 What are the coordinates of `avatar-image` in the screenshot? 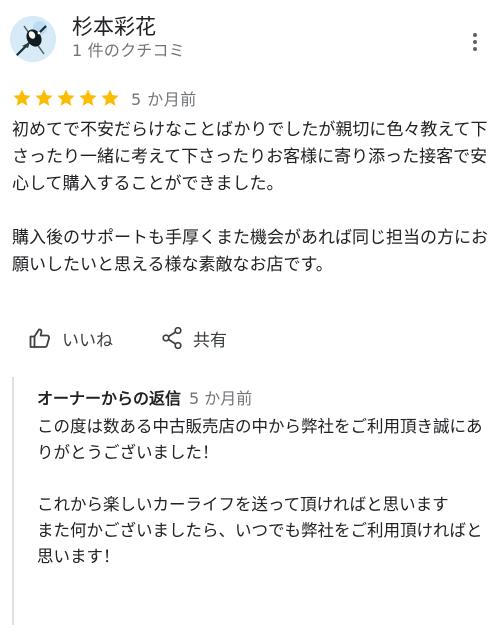 It's located at (33, 39).